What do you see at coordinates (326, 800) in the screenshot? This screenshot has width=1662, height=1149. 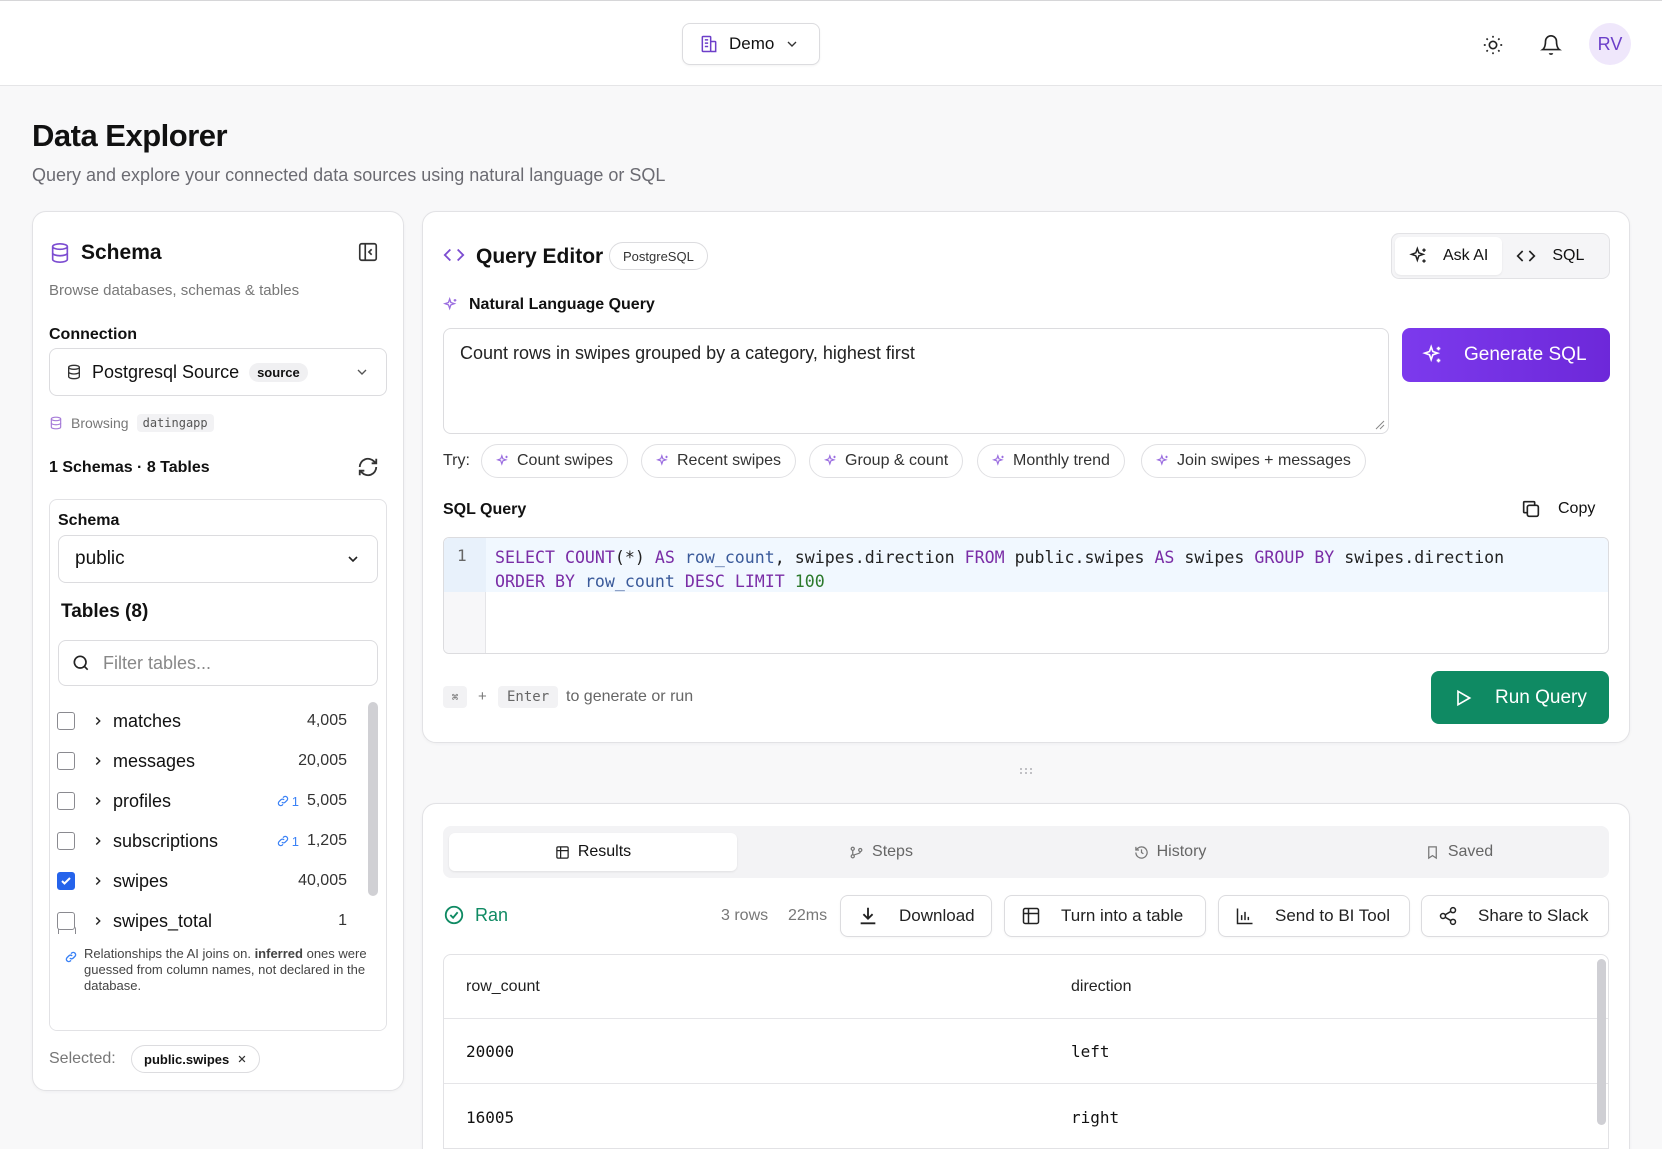 I see `table-row-count: 5,005` at bounding box center [326, 800].